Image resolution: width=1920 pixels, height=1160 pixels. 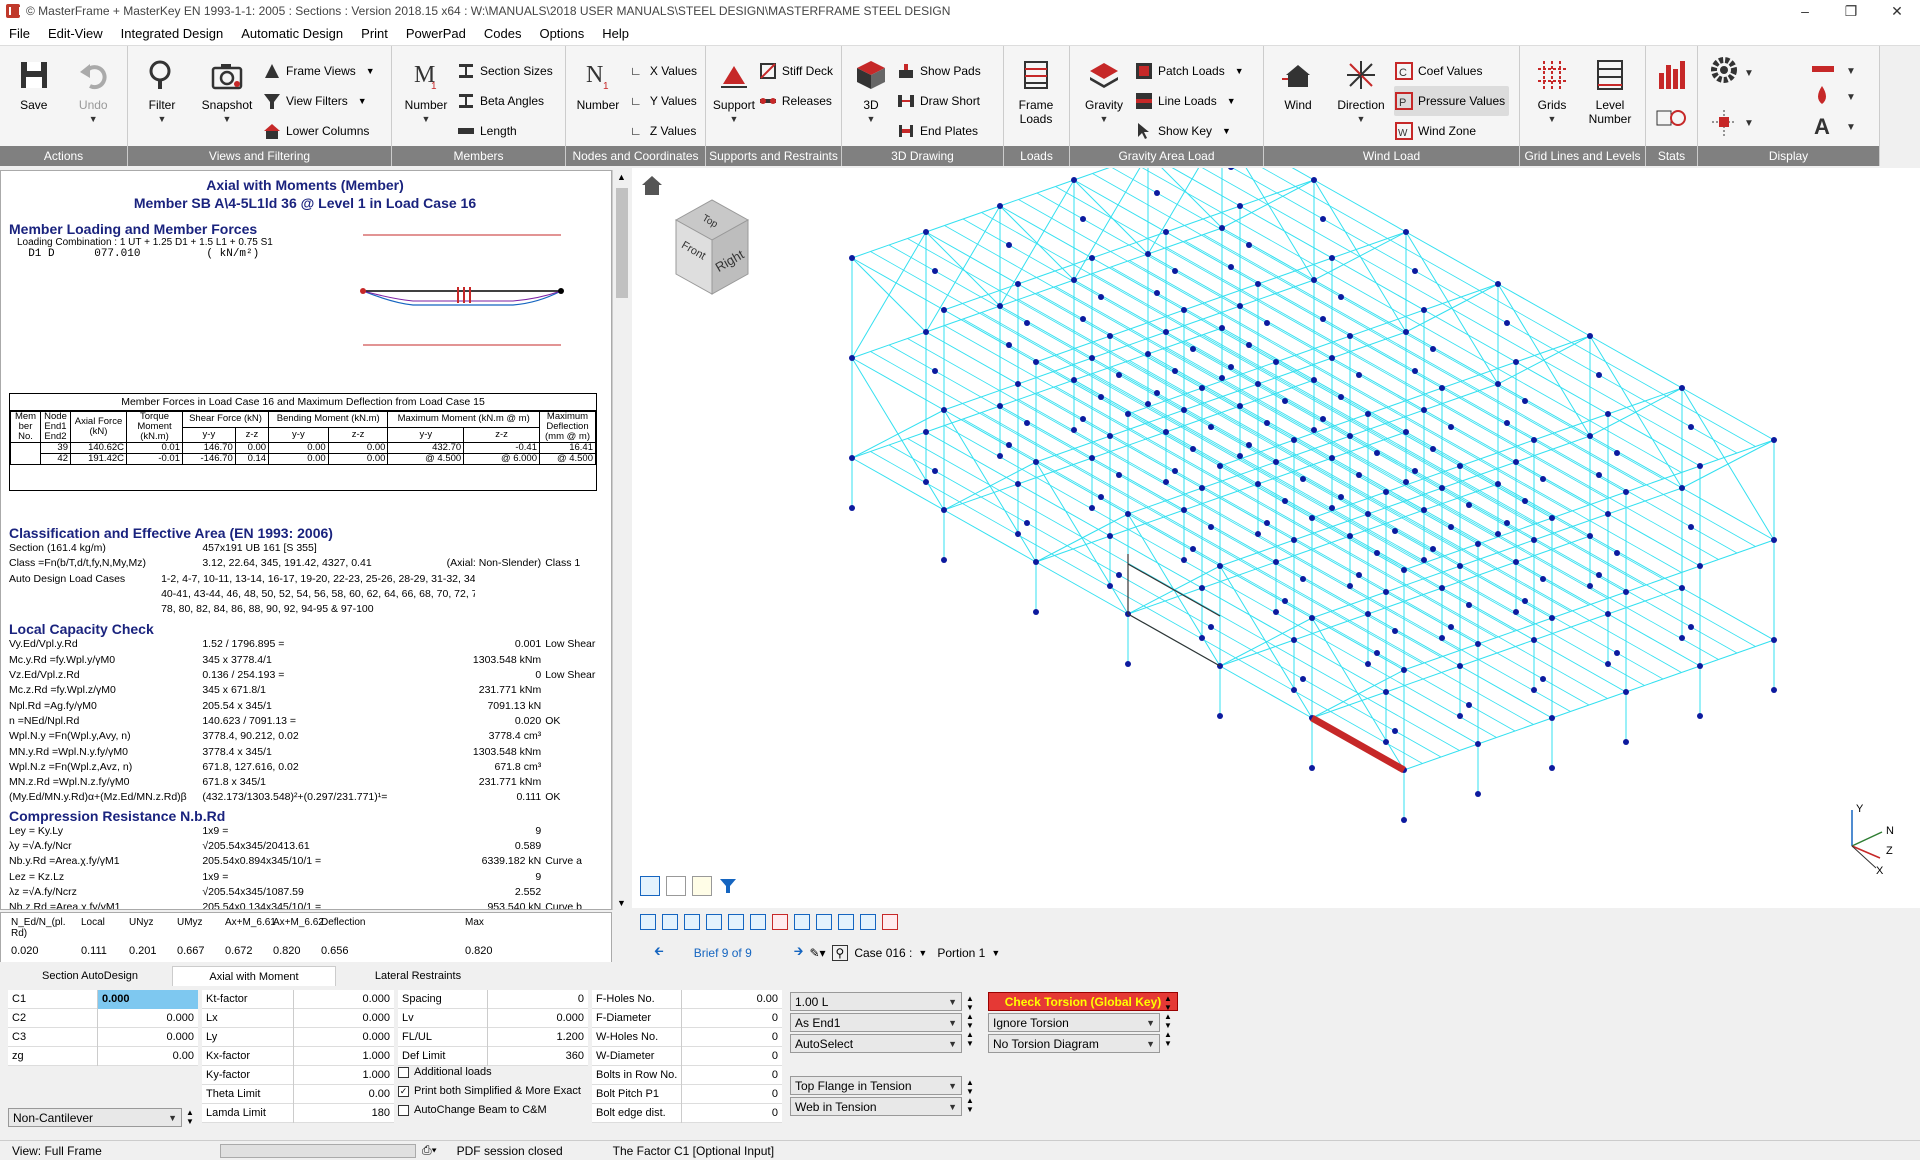 I want to click on z-values-button: ∟ Z Values, so click(x=663, y=131).